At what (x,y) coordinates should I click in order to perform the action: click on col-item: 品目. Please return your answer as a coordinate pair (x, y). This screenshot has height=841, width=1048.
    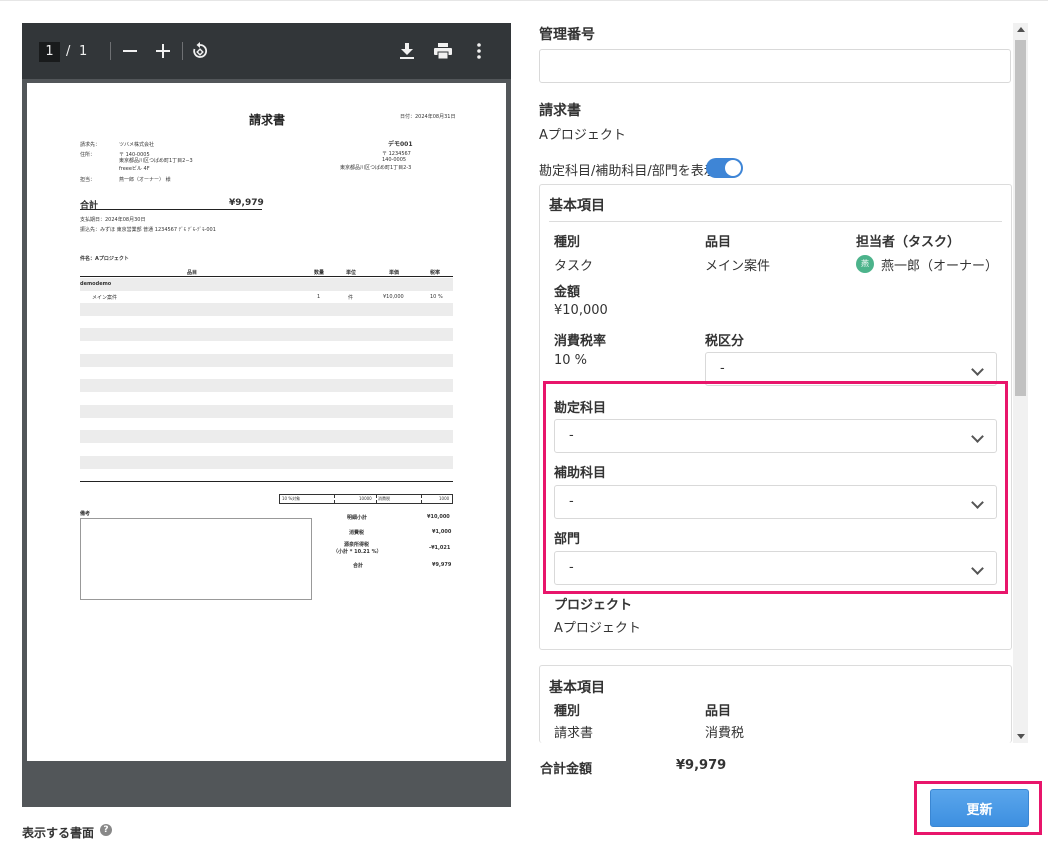
    Looking at the image, I should click on (192, 273).